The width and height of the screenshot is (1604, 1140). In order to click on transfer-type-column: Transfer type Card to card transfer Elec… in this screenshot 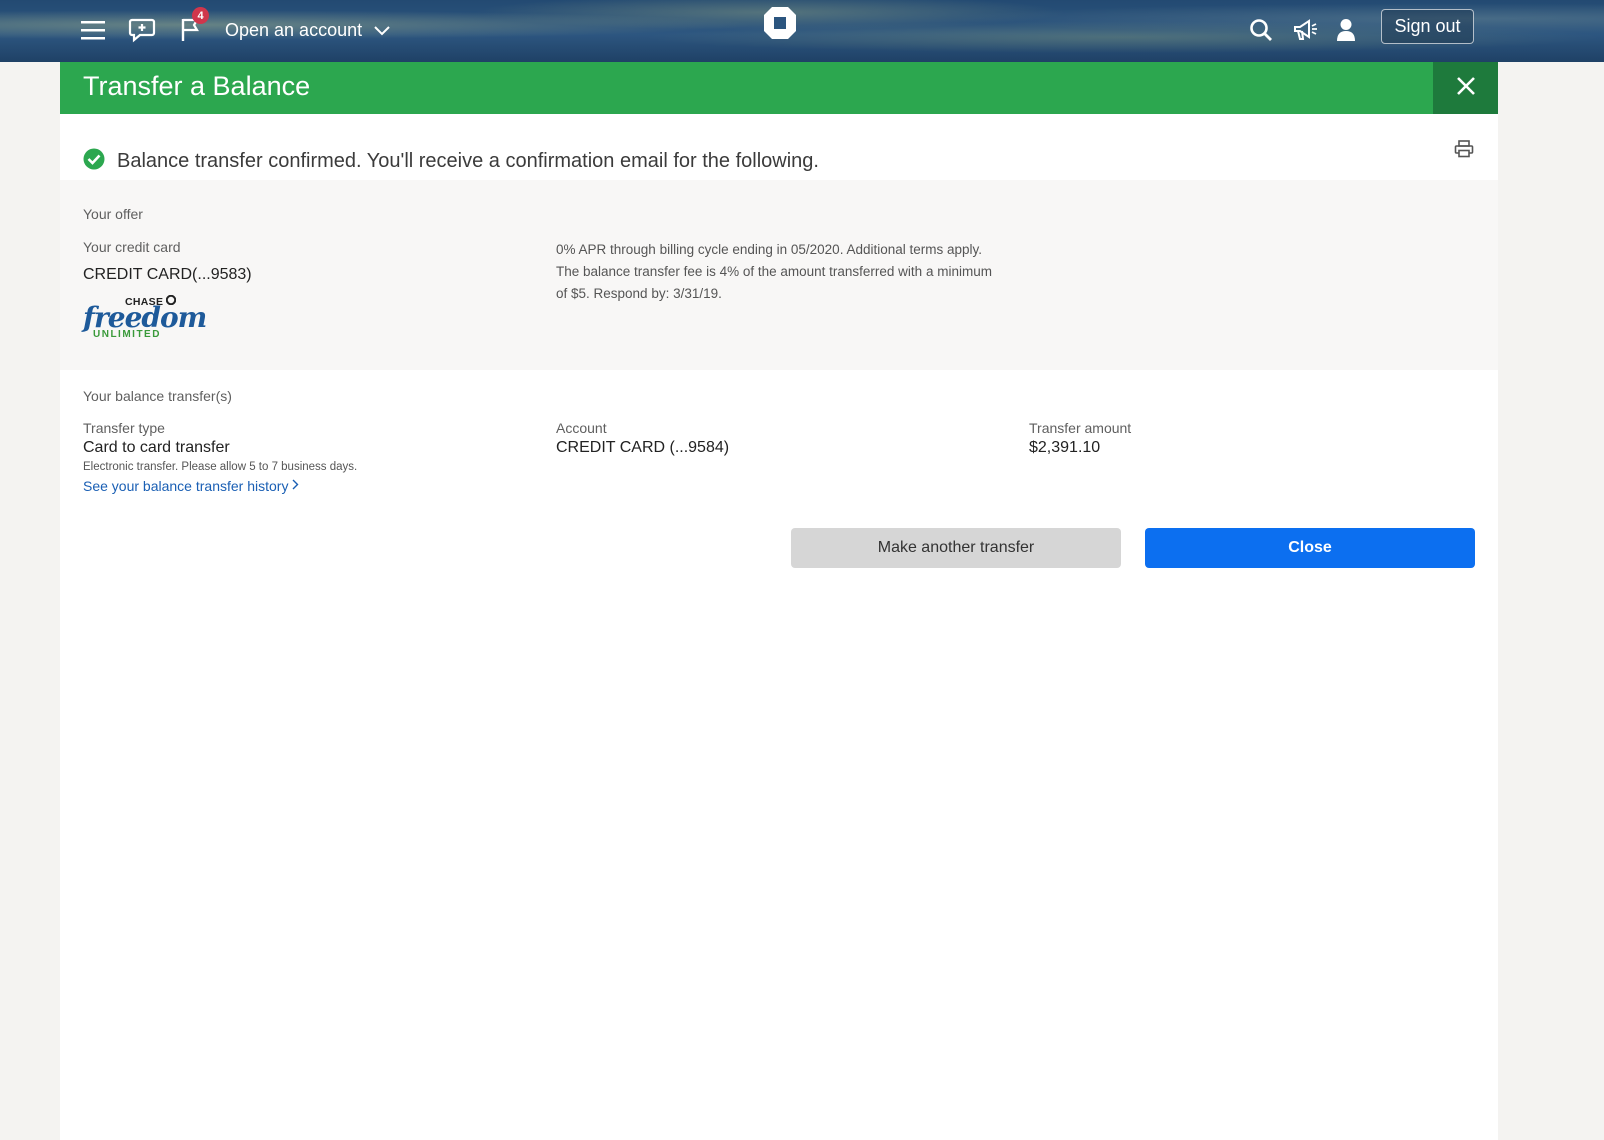, I will do `click(220, 457)`.